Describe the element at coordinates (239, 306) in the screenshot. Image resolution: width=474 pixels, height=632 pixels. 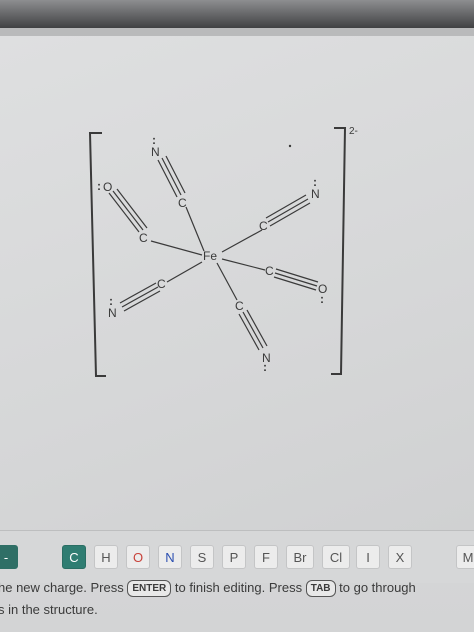
I see `atom-c6: C` at that location.